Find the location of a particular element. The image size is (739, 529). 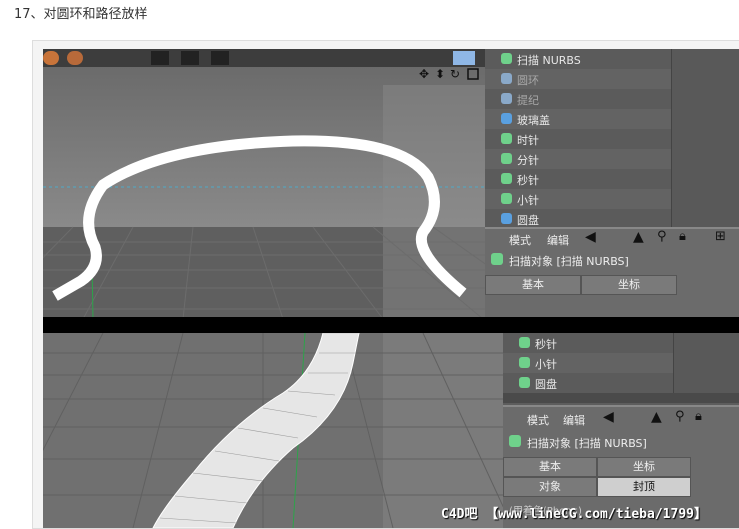

tree-item: 扫描 NURBS is located at coordinates (578, 59).